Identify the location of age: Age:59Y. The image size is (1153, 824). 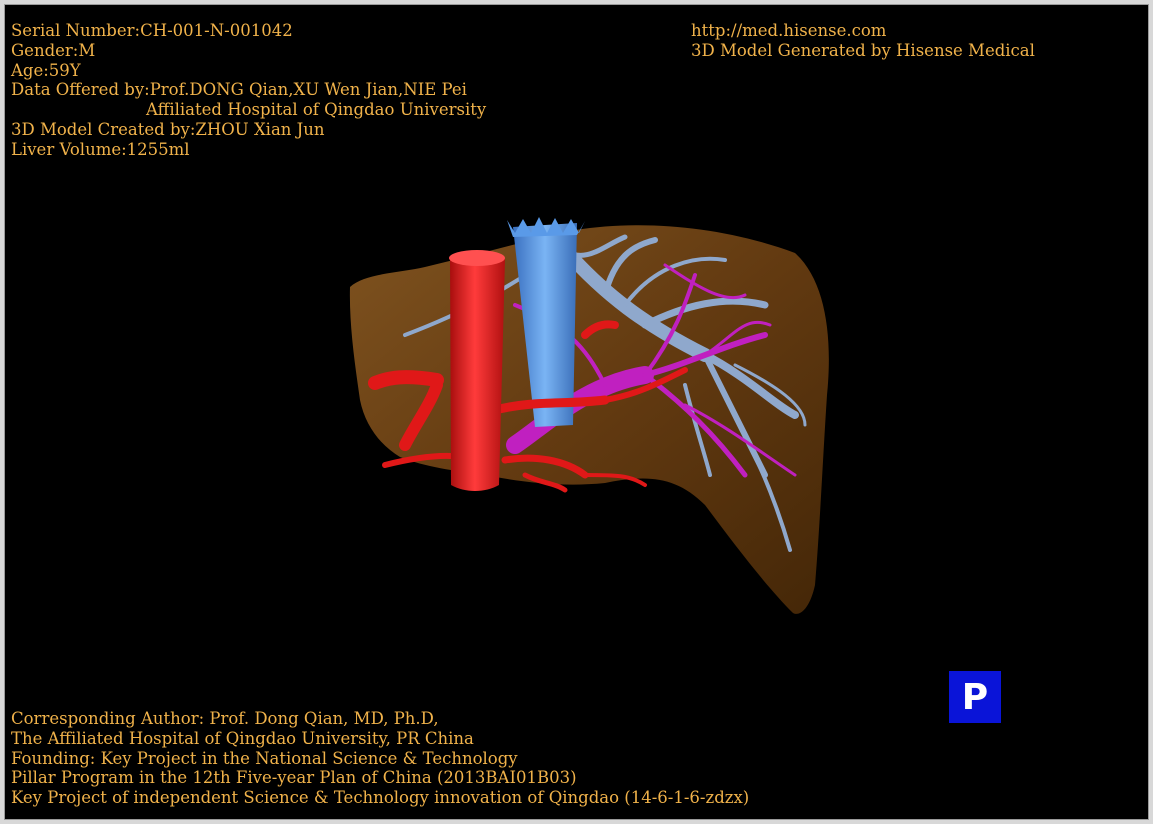
(46, 70).